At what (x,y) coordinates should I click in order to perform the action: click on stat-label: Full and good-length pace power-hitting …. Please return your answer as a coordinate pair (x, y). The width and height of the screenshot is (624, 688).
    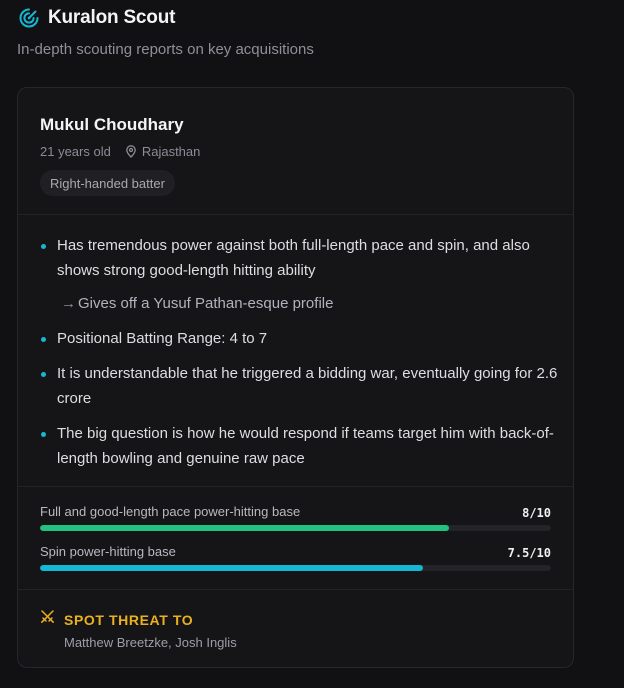
    Looking at the image, I should click on (170, 511).